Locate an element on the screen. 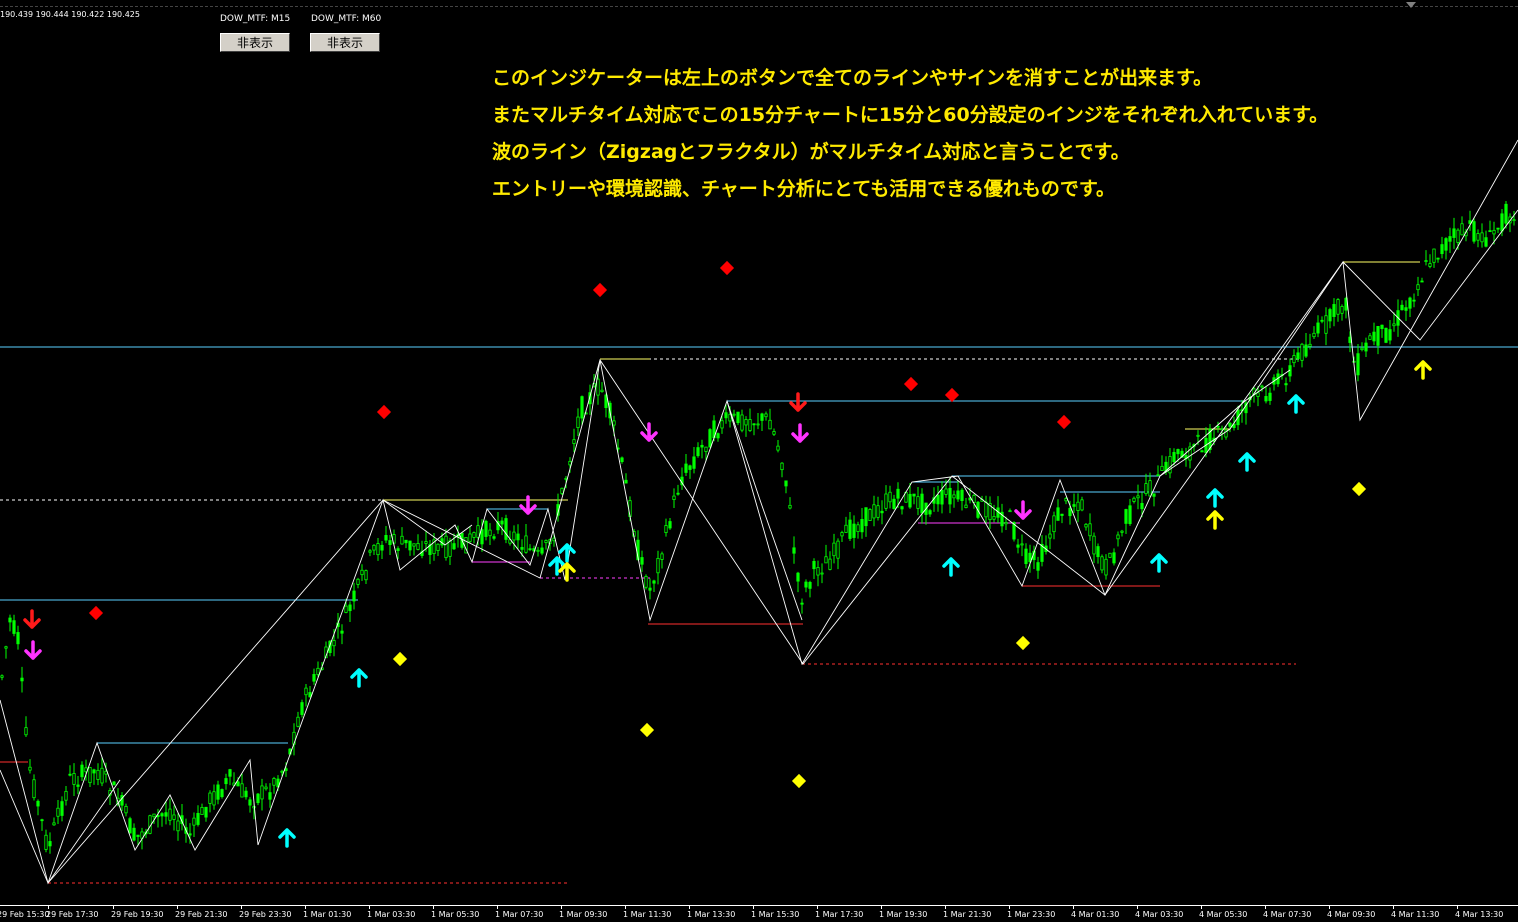 This screenshot has height=922, width=1518. chart-shift-marker-icon is located at coordinates (1411, 5).